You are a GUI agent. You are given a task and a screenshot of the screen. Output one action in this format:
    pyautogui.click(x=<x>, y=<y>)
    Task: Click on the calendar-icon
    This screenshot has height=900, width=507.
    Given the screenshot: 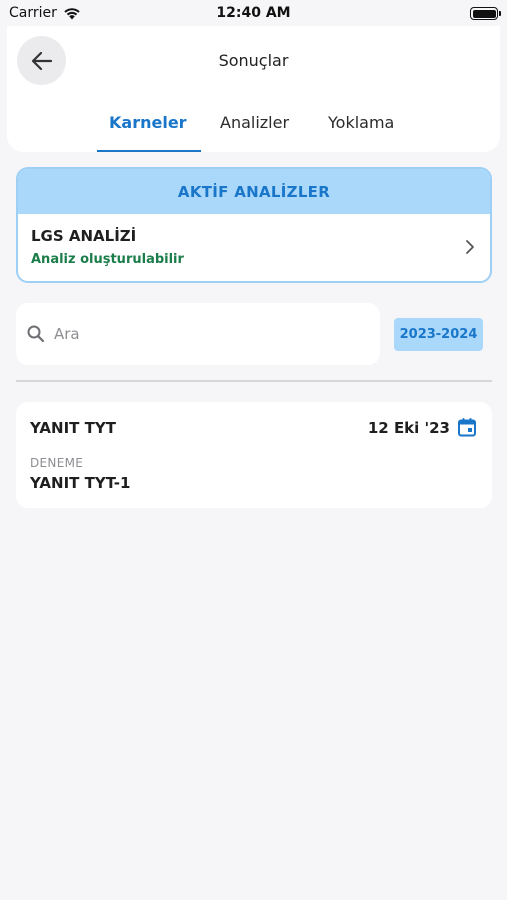 What is the action you would take?
    pyautogui.click(x=467, y=427)
    